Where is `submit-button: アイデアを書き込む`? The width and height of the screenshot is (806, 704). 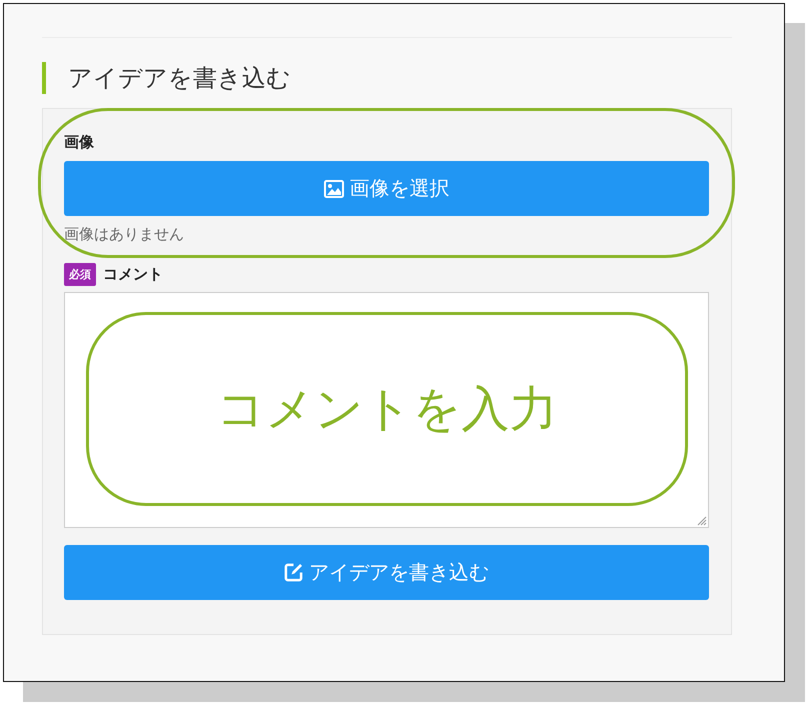
submit-button: アイデアを書き込む is located at coordinates (386, 572).